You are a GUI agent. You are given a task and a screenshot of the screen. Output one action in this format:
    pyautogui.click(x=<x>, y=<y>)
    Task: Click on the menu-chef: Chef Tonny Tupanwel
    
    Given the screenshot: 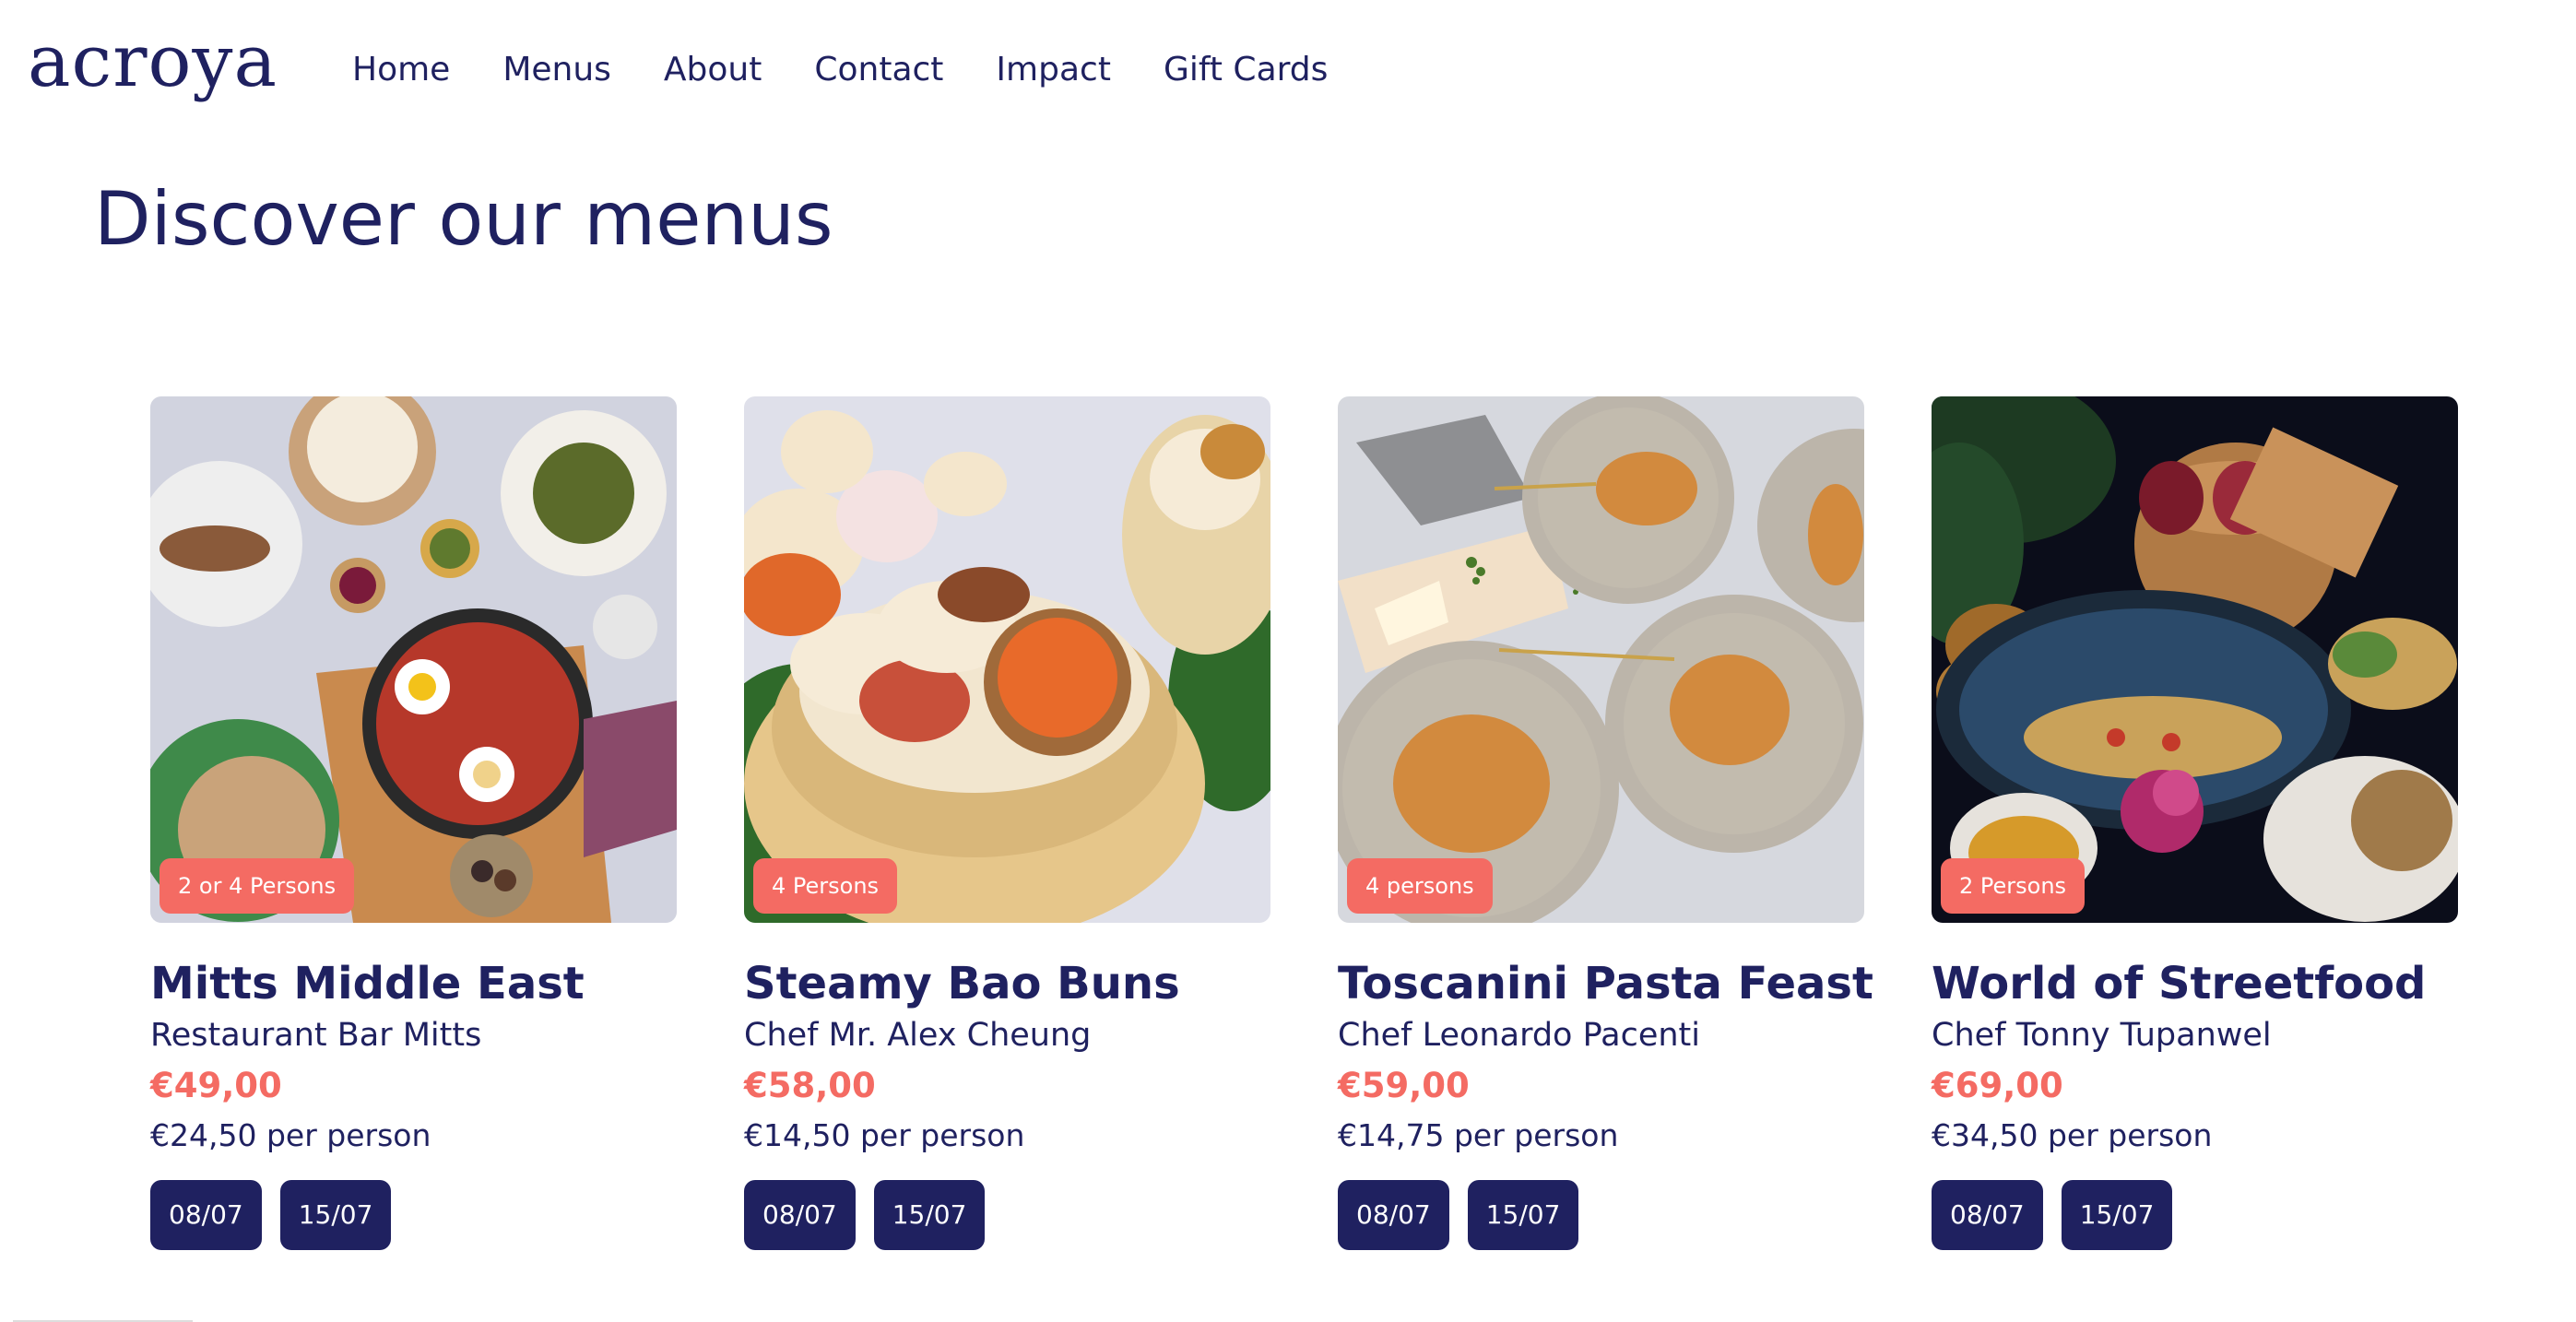 What is the action you would take?
    pyautogui.click(x=2102, y=1035)
    